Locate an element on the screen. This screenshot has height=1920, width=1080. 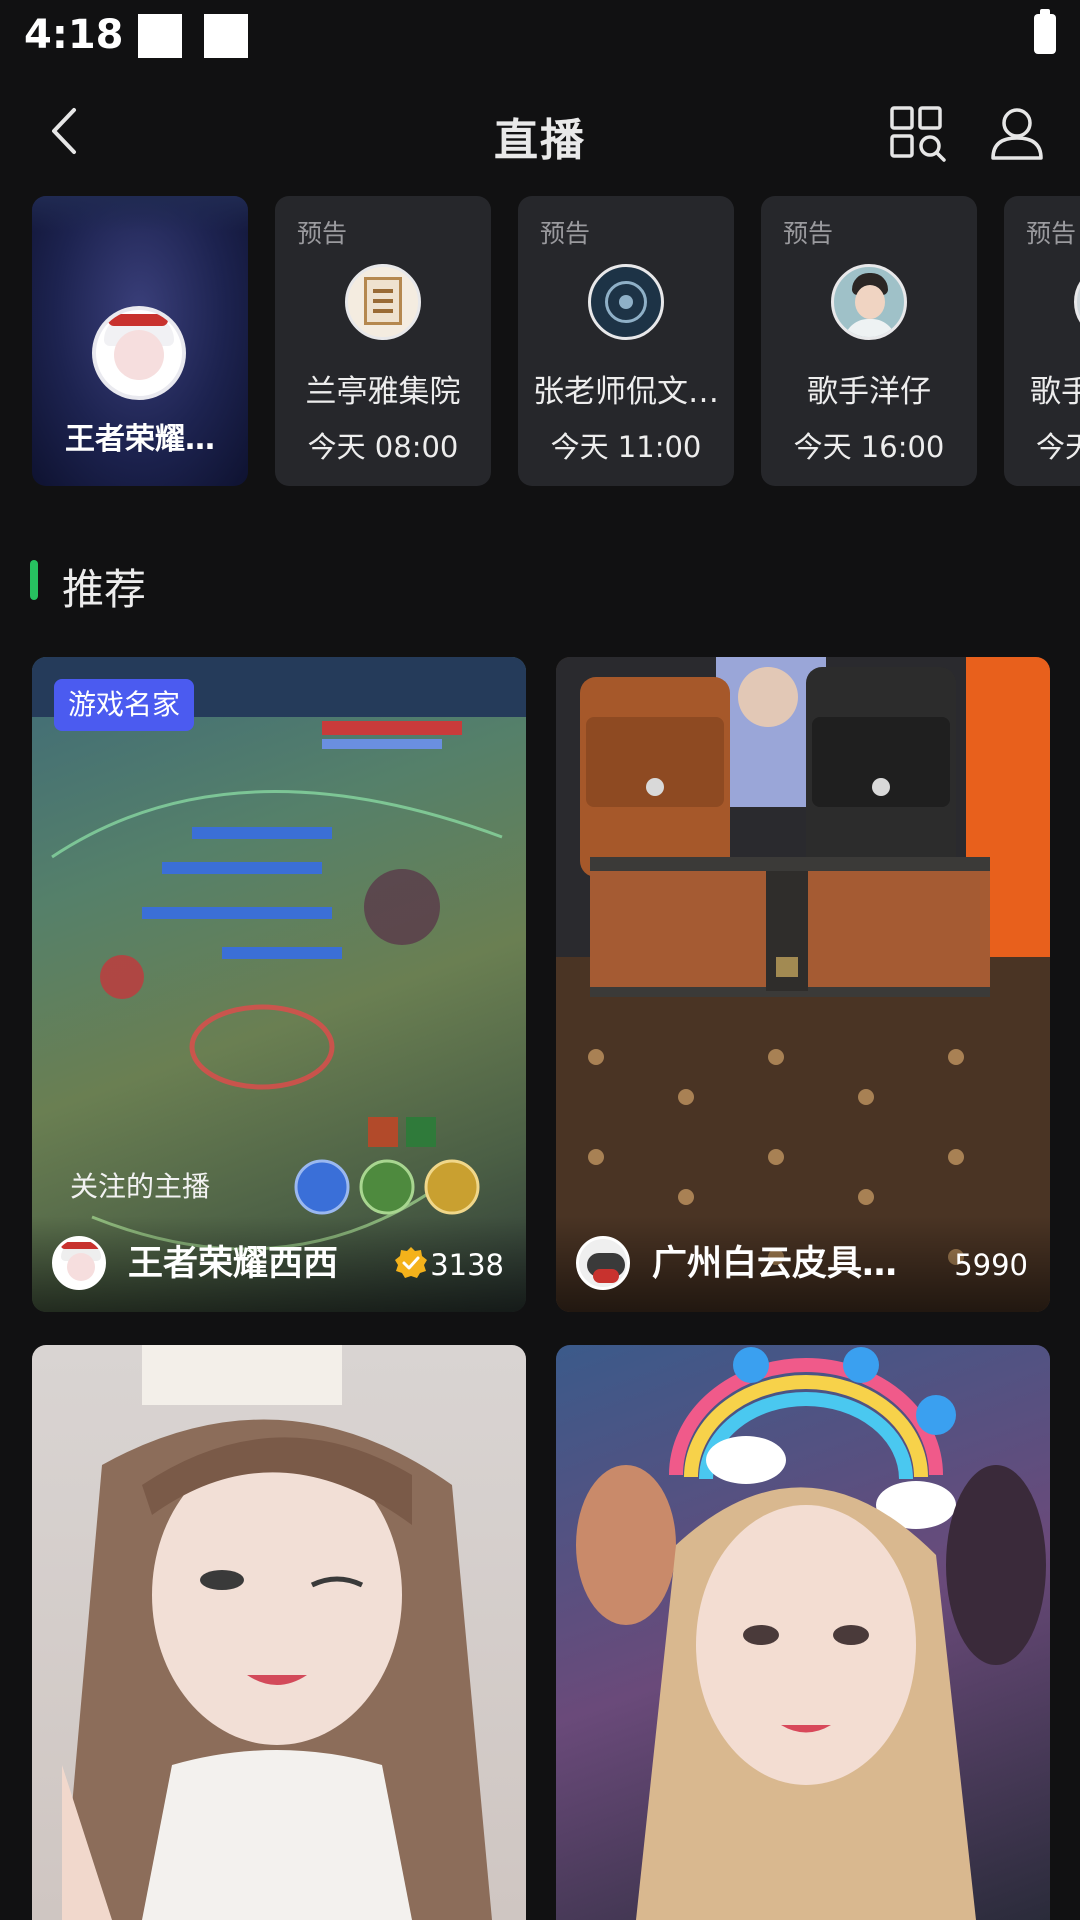
status-bar: 4:18 is located at coordinates (540, 38).